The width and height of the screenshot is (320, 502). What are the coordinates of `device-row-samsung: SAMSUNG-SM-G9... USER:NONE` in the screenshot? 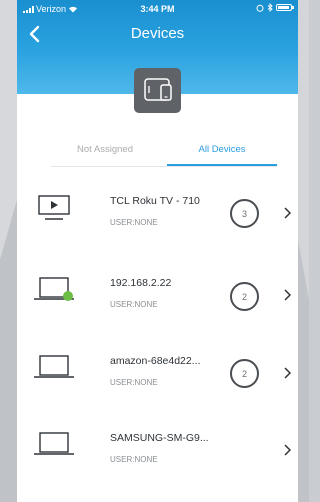 It's located at (157, 467).